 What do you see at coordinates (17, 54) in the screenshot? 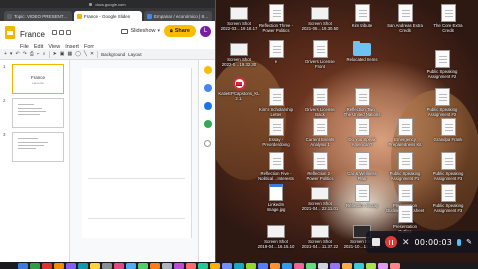
I see `undo-icon: ↶` at bounding box center [17, 54].